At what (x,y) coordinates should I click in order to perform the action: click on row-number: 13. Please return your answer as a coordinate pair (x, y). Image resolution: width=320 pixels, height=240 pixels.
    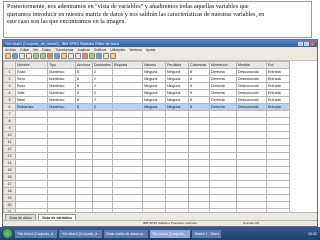
    Looking at the image, I should click on (9, 156).